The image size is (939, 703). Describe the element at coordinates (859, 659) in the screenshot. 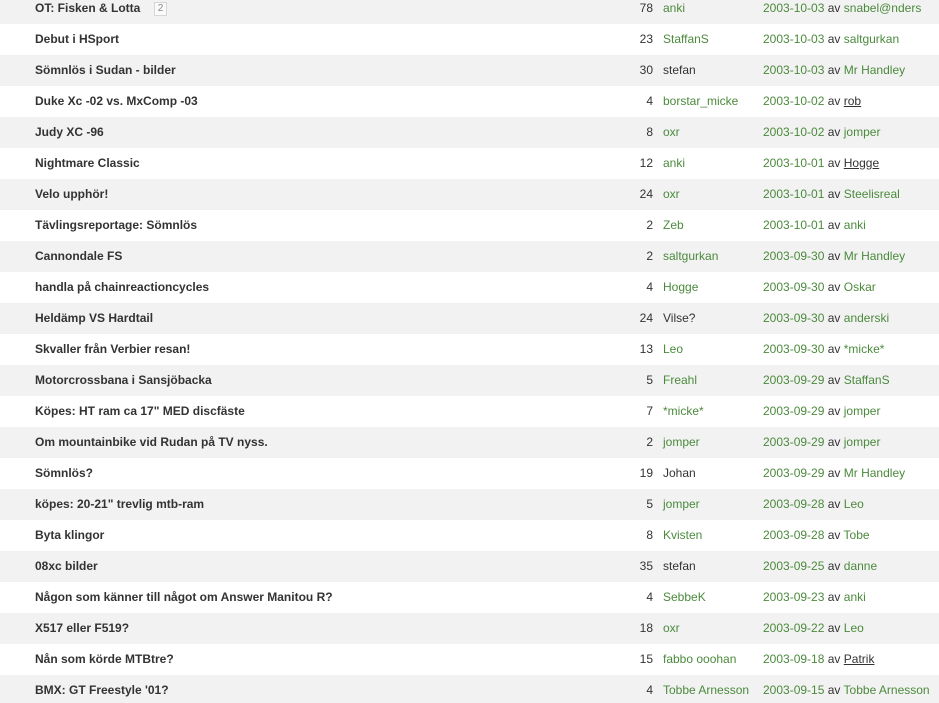

I see `last-post-user-link: Patrik` at that location.